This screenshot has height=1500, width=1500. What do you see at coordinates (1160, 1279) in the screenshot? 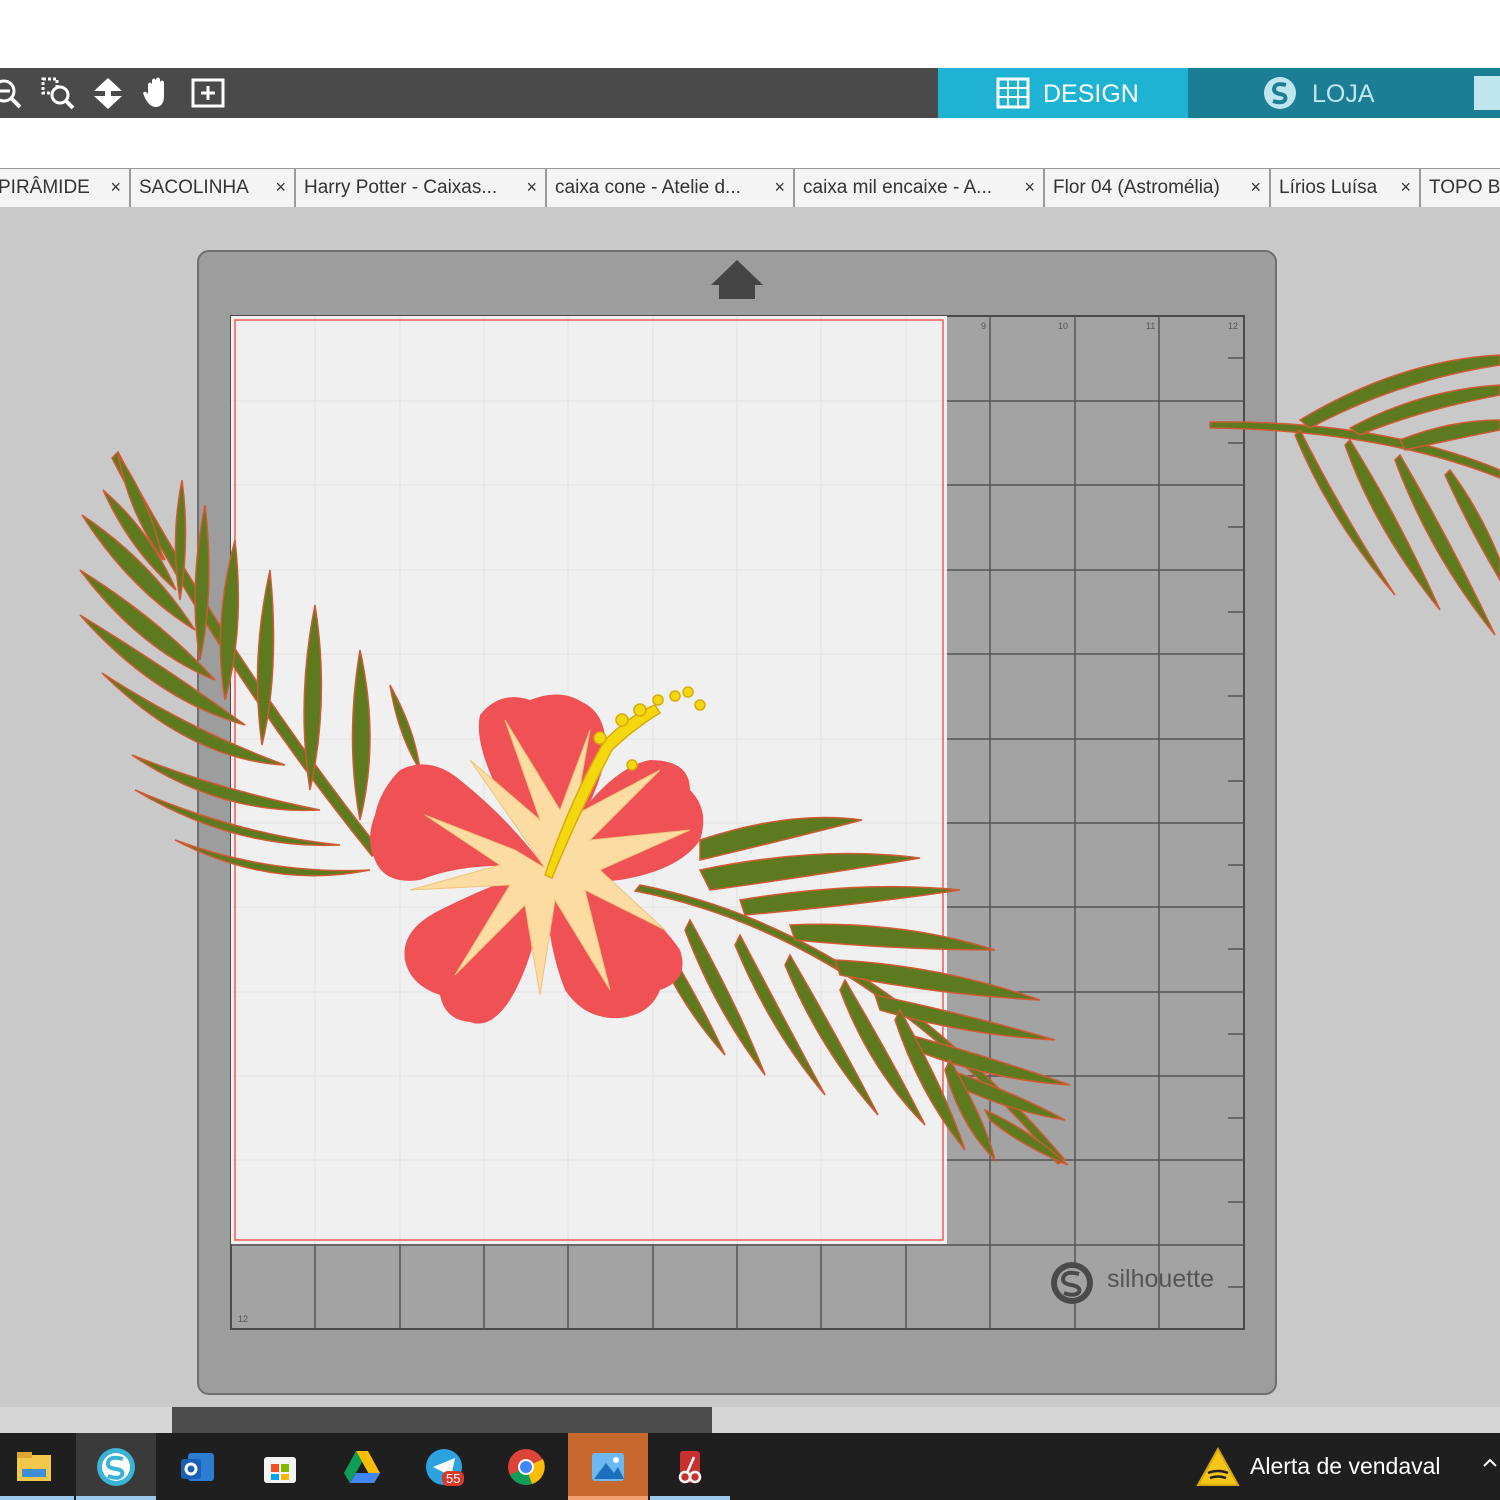
I see `silhouette-brand-text: silhouette` at bounding box center [1160, 1279].